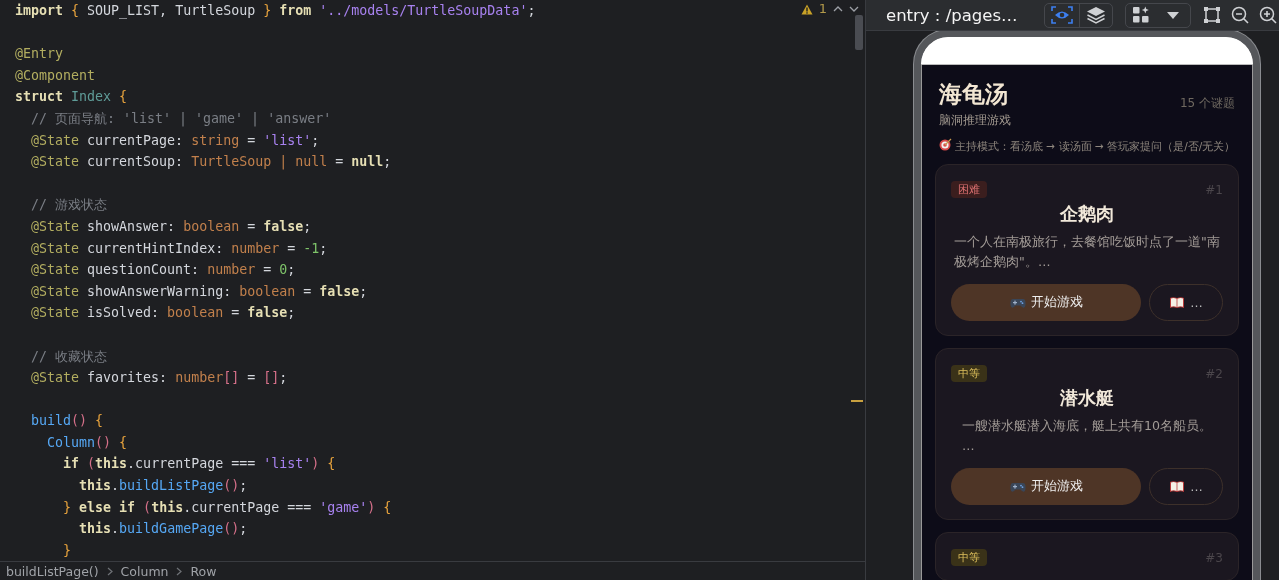 The width and height of the screenshot is (1279, 580). I want to click on puzzle-count: 15 个谜题, so click(1207, 103).